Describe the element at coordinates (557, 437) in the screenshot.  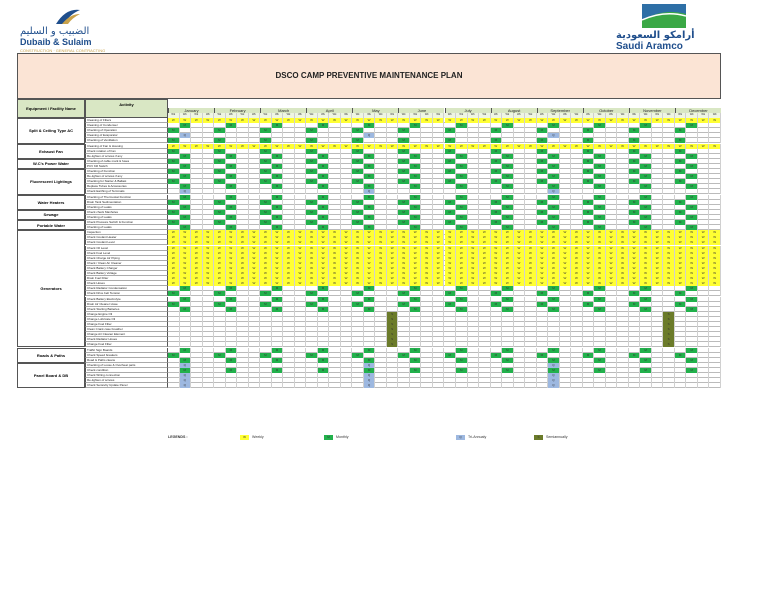
I see `legend-text: Semiannually` at that location.